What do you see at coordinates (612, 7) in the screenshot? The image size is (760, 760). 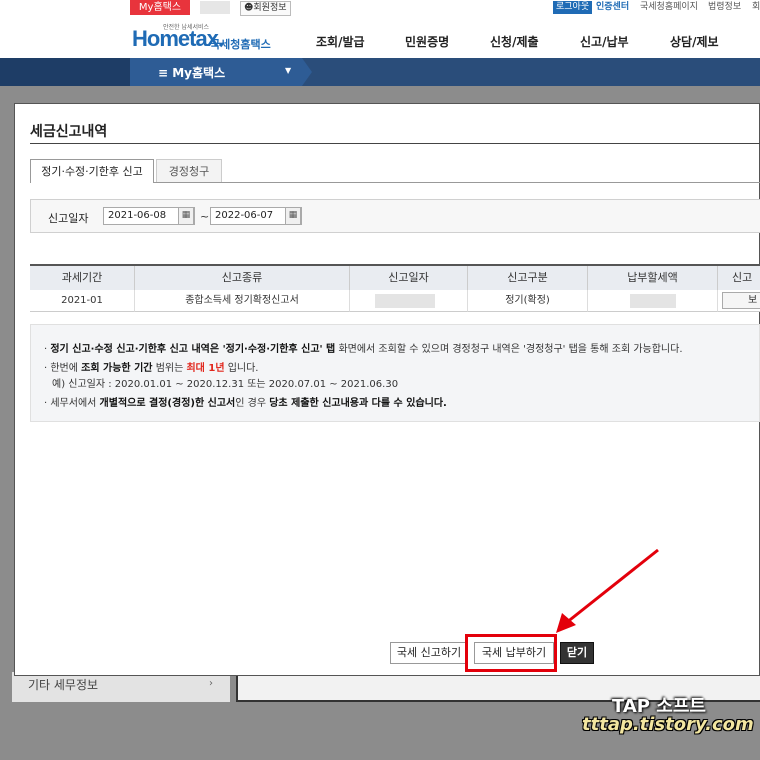 I see `cert-center-link: 인증센터` at bounding box center [612, 7].